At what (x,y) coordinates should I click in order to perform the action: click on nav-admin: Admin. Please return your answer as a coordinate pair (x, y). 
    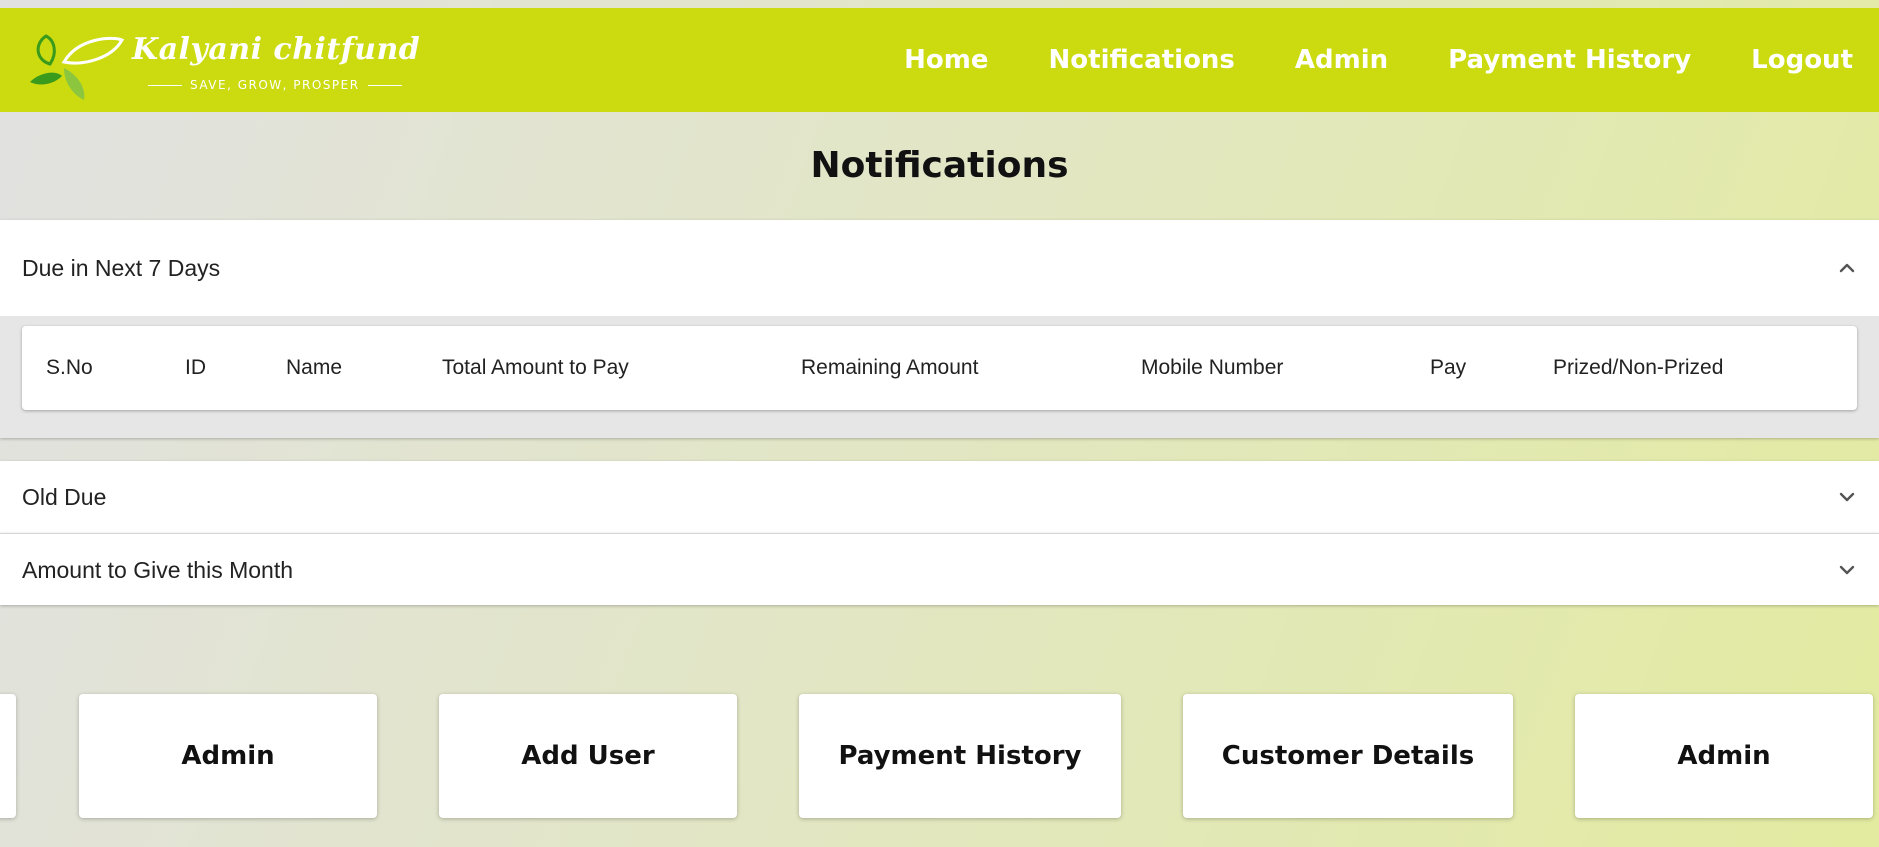
    Looking at the image, I should click on (1341, 60).